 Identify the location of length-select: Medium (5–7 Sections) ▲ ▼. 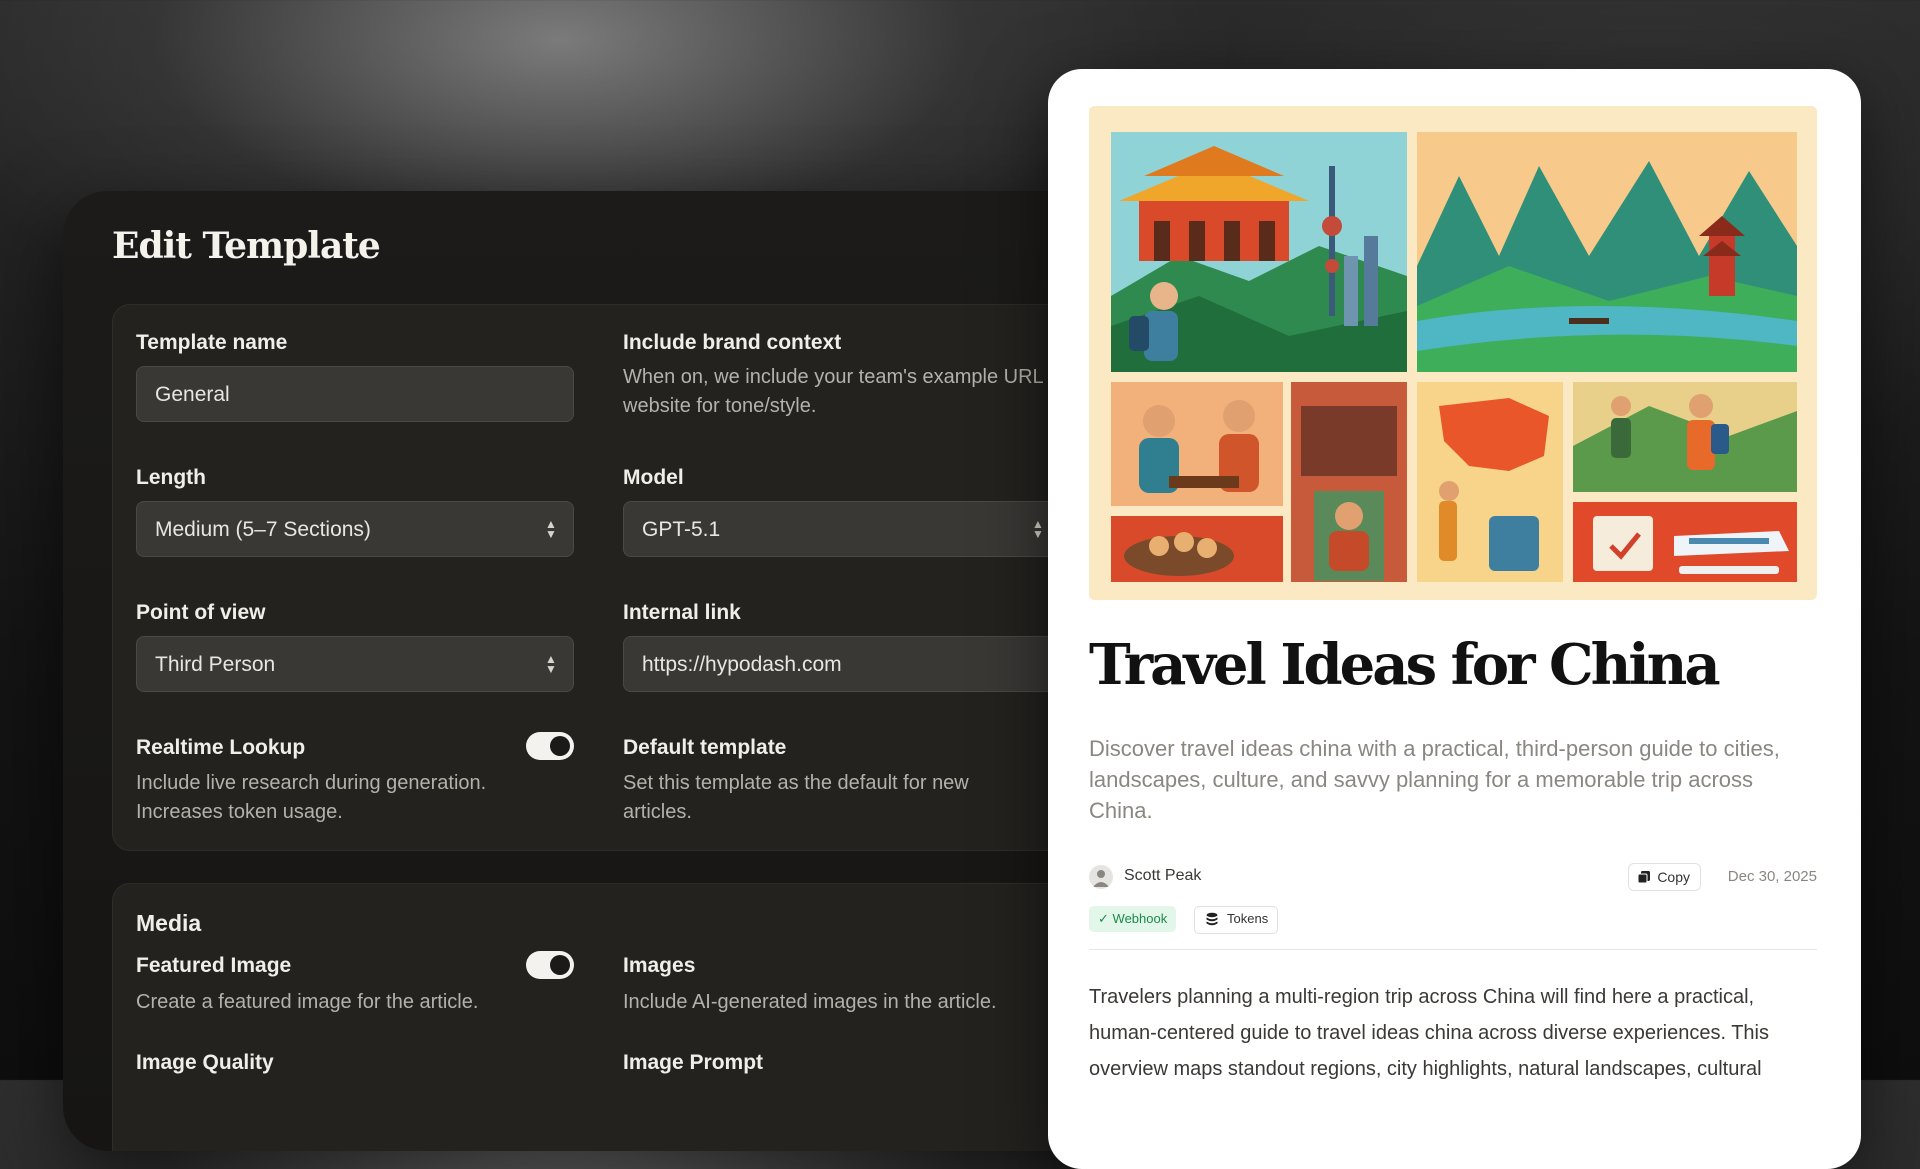
(355, 529).